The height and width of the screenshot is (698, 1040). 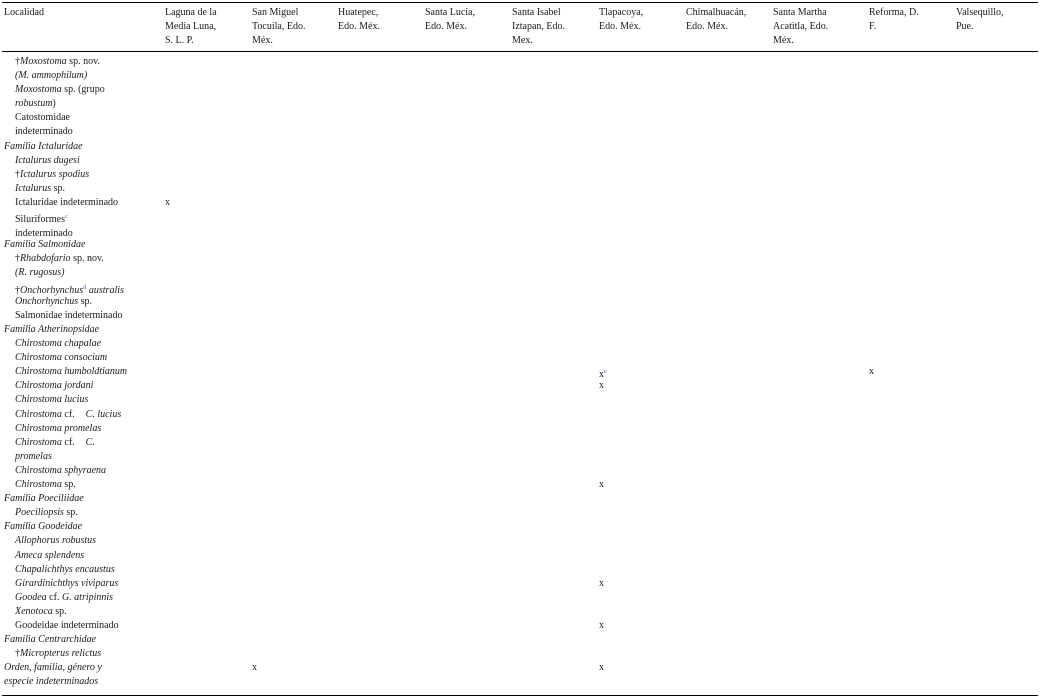 What do you see at coordinates (44, 132) in the screenshot?
I see `label-text: indeterminado` at bounding box center [44, 132].